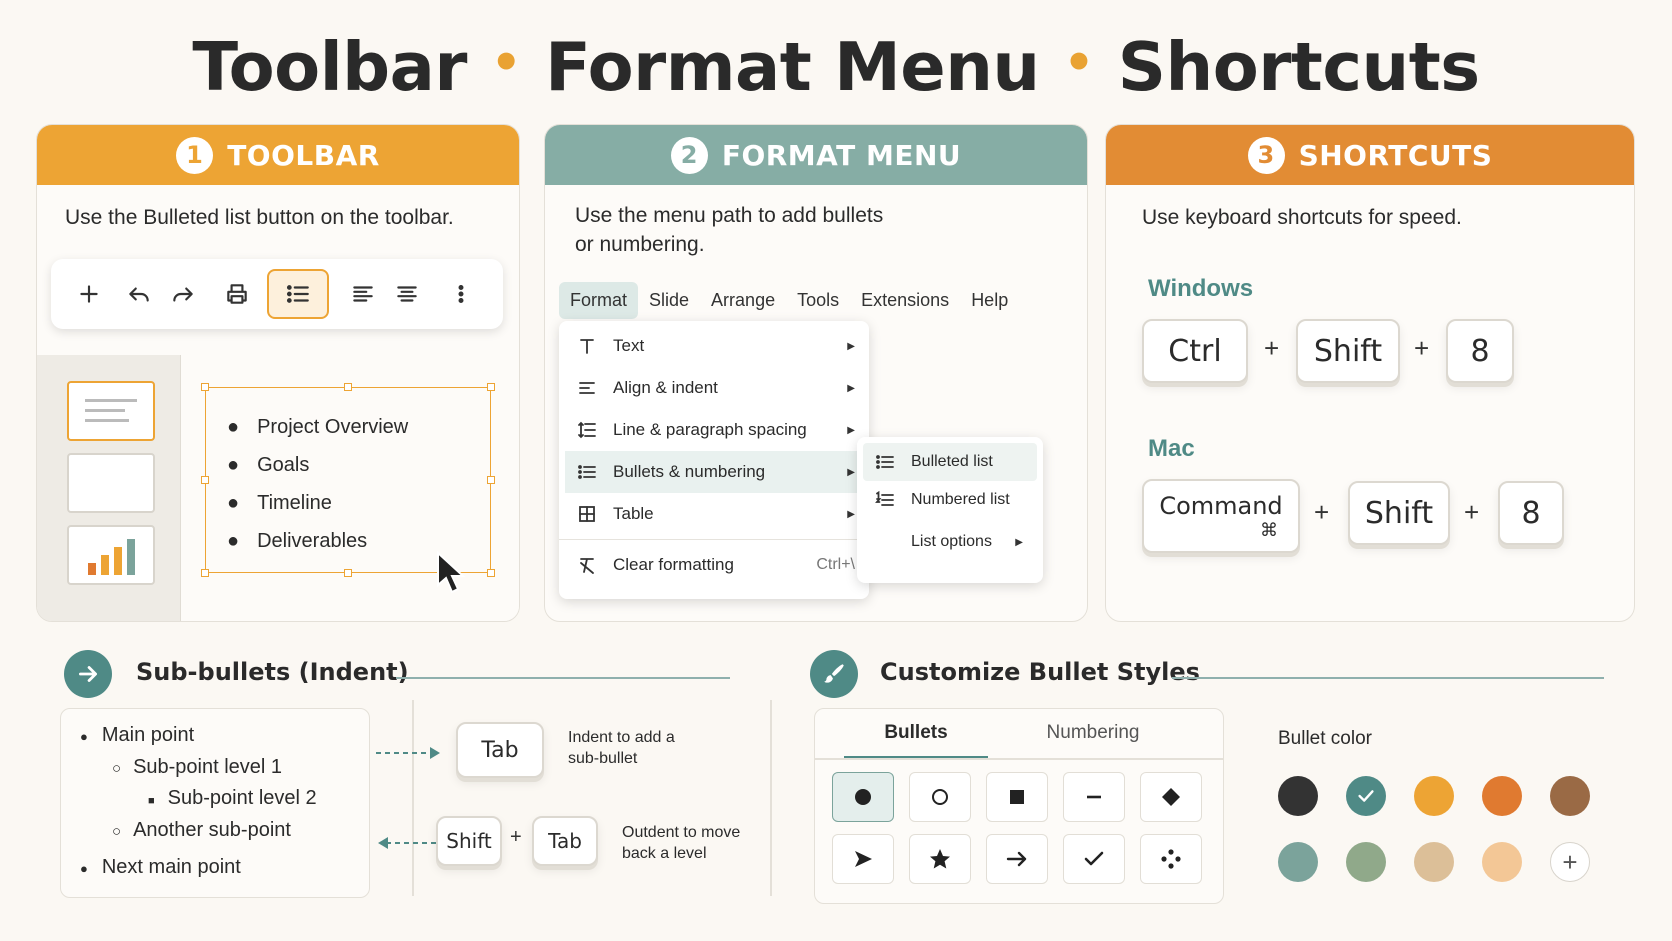  I want to click on align-center-icon, so click(407, 294).